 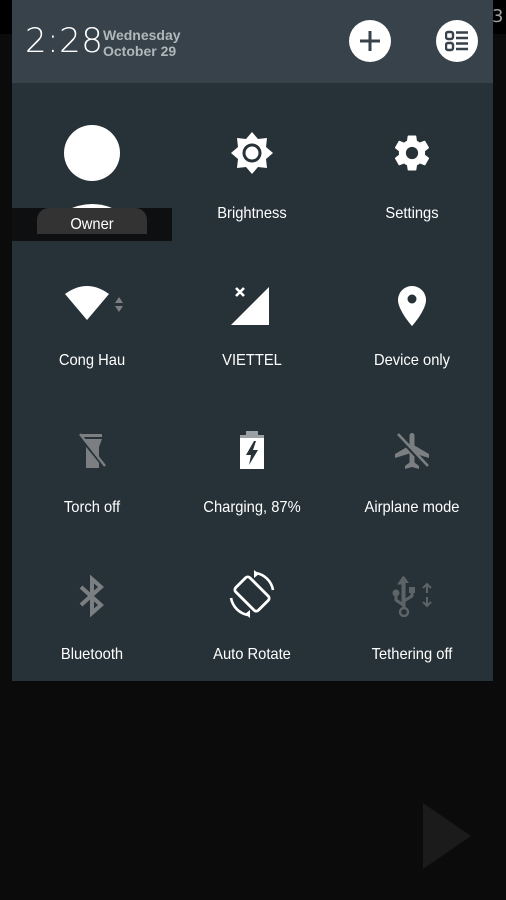 I want to click on tile-label: Cong Hau, so click(x=92, y=360).